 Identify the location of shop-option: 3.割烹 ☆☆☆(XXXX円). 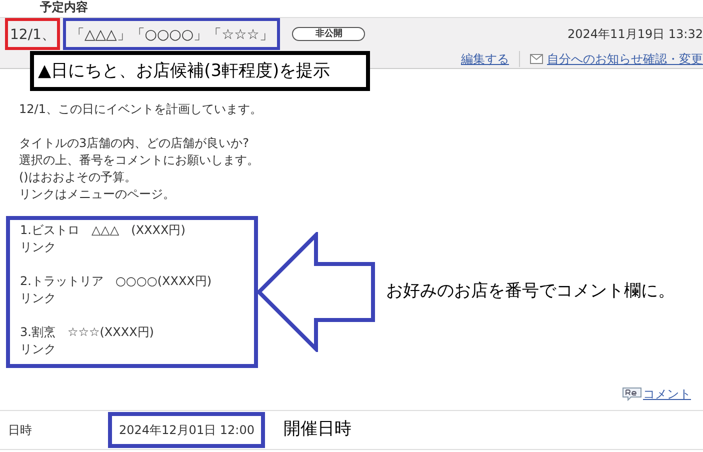
(132, 332).